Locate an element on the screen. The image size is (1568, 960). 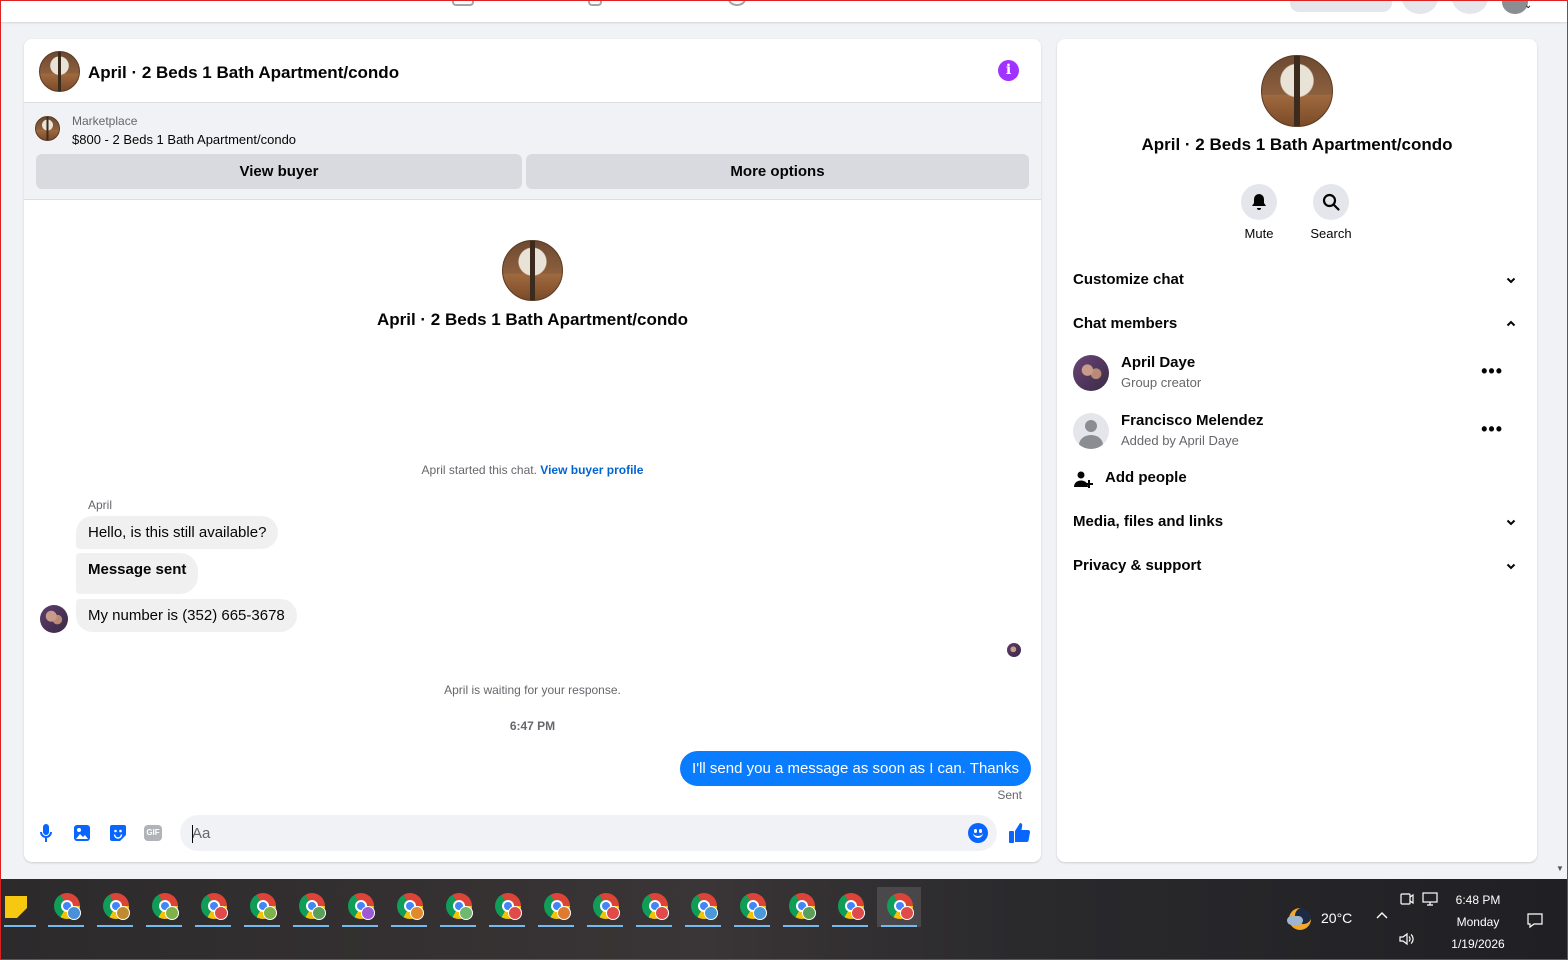
message-composer: GIF is located at coordinates (532, 835).